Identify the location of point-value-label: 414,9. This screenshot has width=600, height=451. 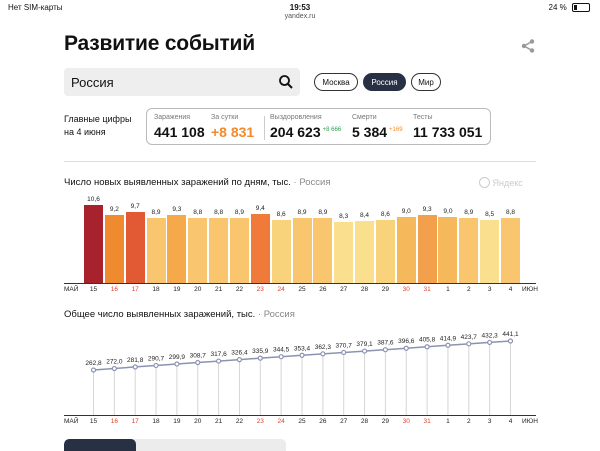
(448, 338).